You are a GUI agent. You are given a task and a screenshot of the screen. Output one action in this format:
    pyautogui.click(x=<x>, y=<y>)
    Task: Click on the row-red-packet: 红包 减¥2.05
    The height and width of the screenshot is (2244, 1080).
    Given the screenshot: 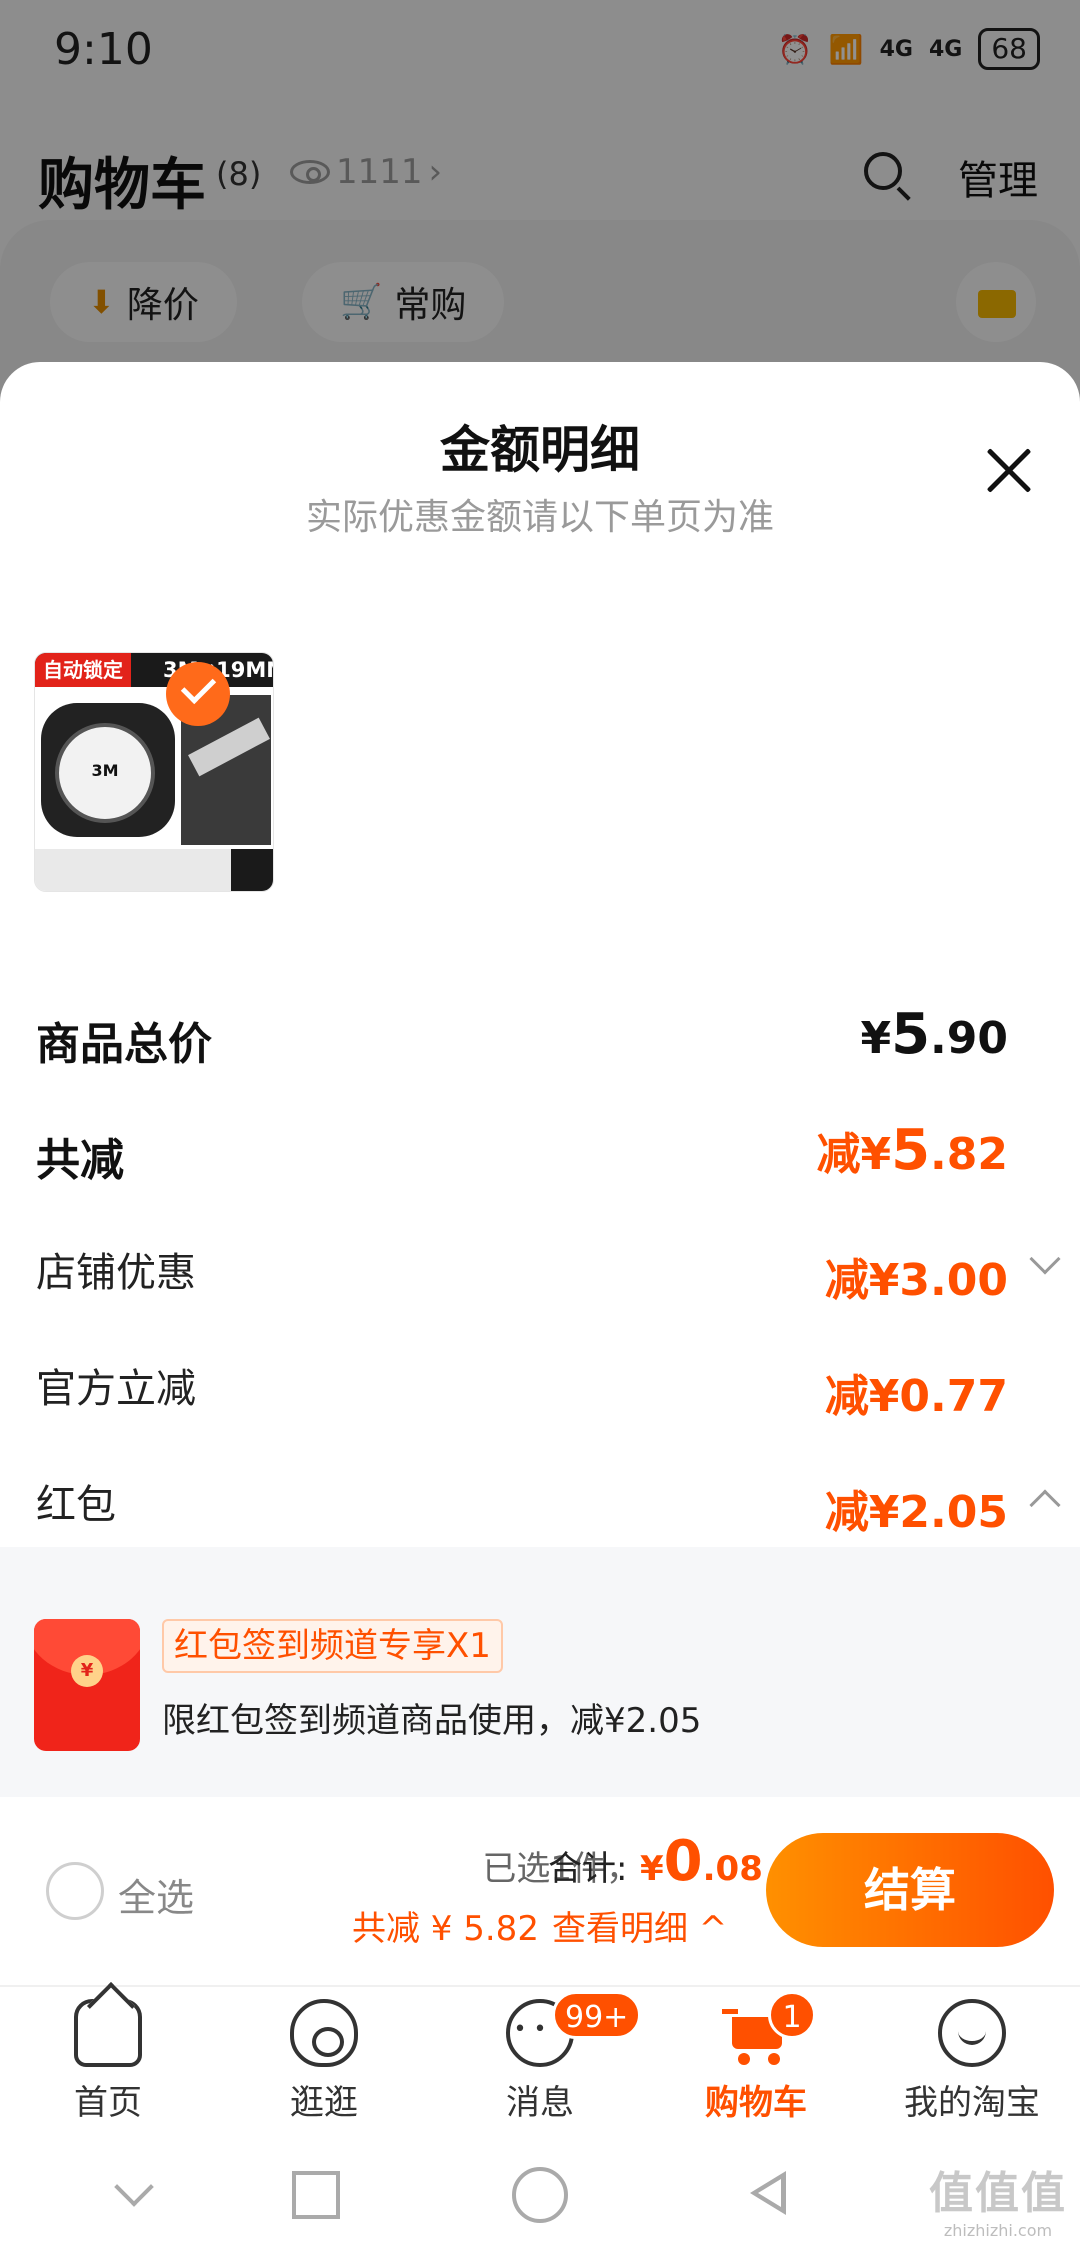 What is the action you would take?
    pyautogui.click(x=548, y=1502)
    